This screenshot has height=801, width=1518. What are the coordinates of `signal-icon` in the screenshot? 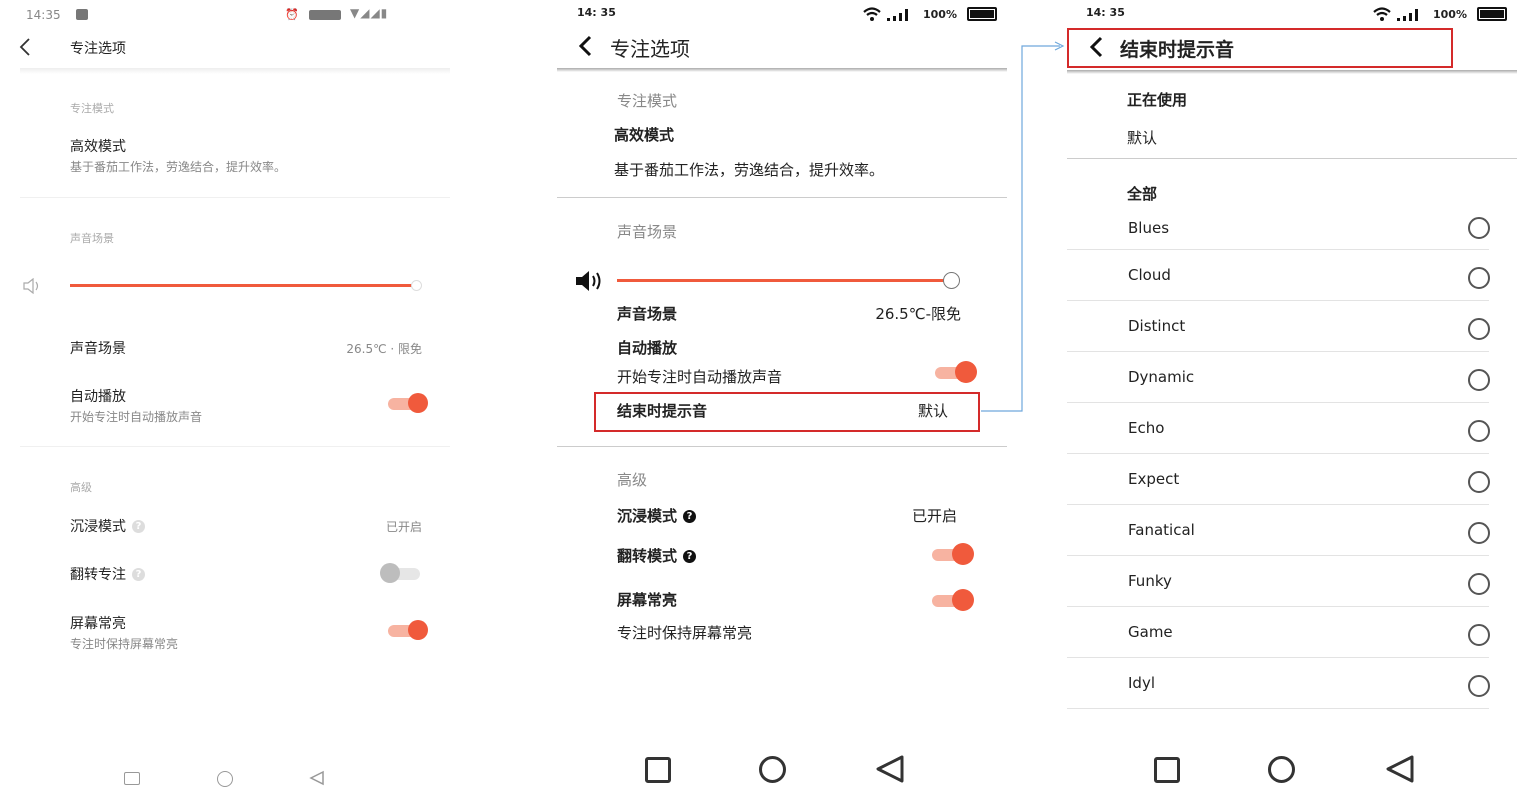 It's located at (900, 13).